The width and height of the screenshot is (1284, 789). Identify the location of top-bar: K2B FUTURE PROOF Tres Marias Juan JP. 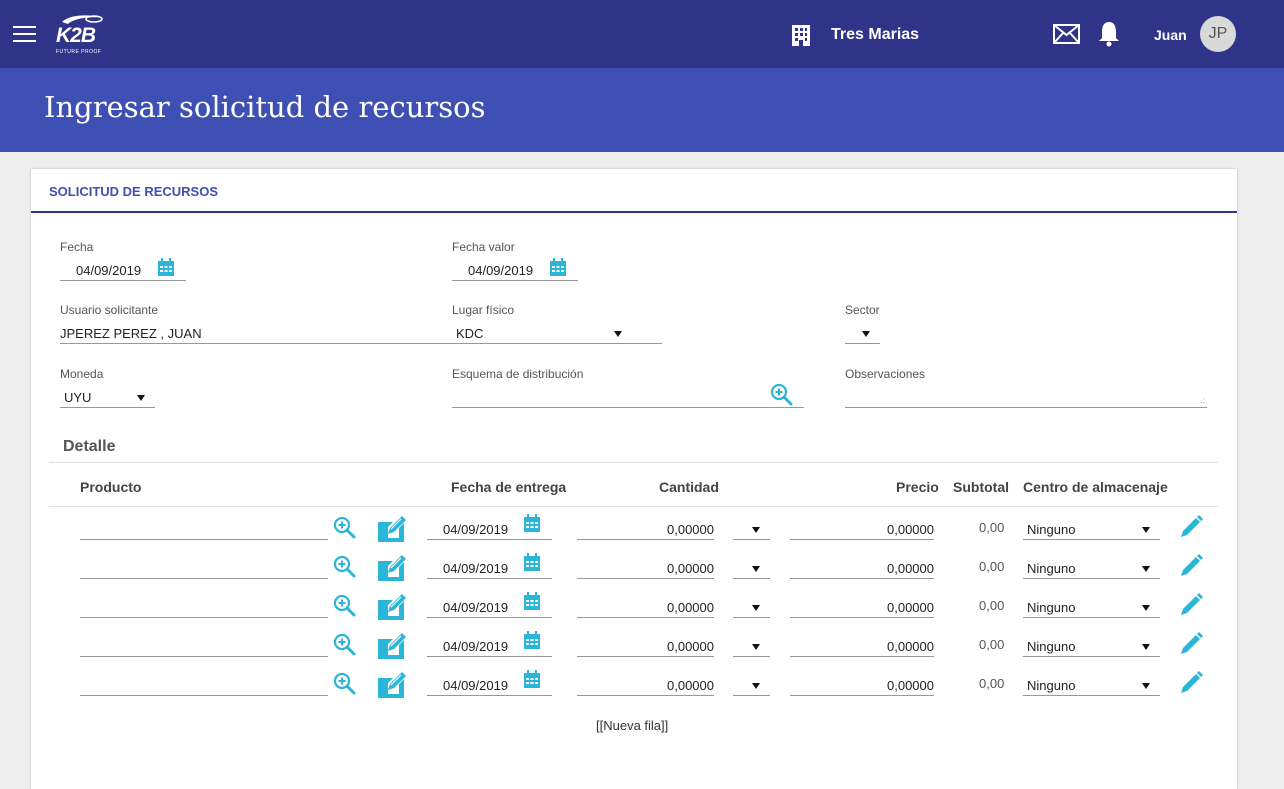
(642, 34).